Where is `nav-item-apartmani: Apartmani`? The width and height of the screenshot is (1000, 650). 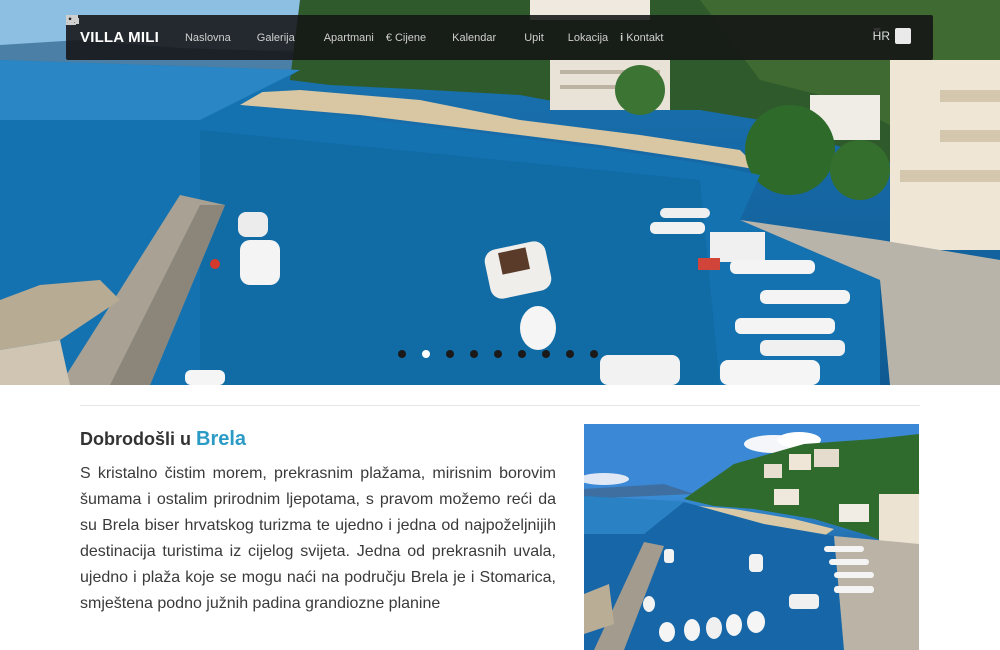 nav-item-apartmani: Apartmani is located at coordinates (220, 29).